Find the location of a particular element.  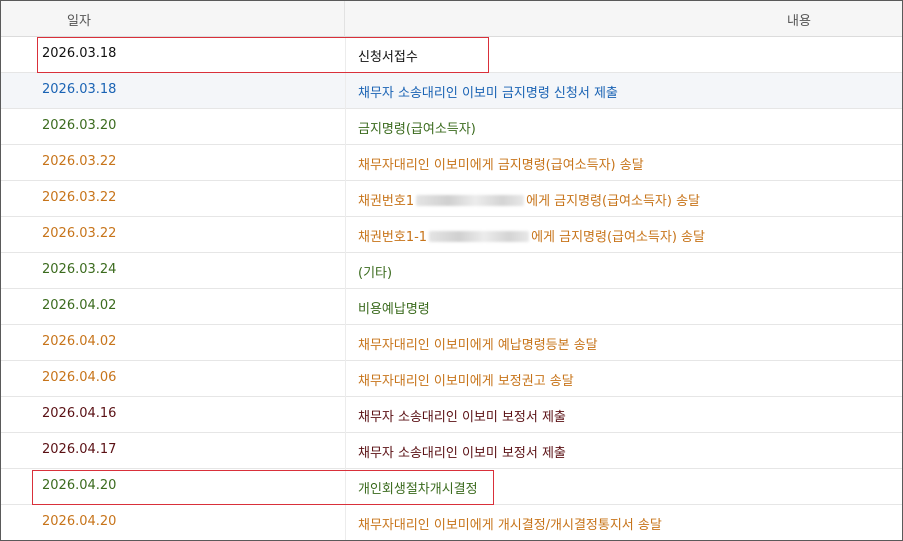

table-header: 일자 내용 is located at coordinates (451, 19).